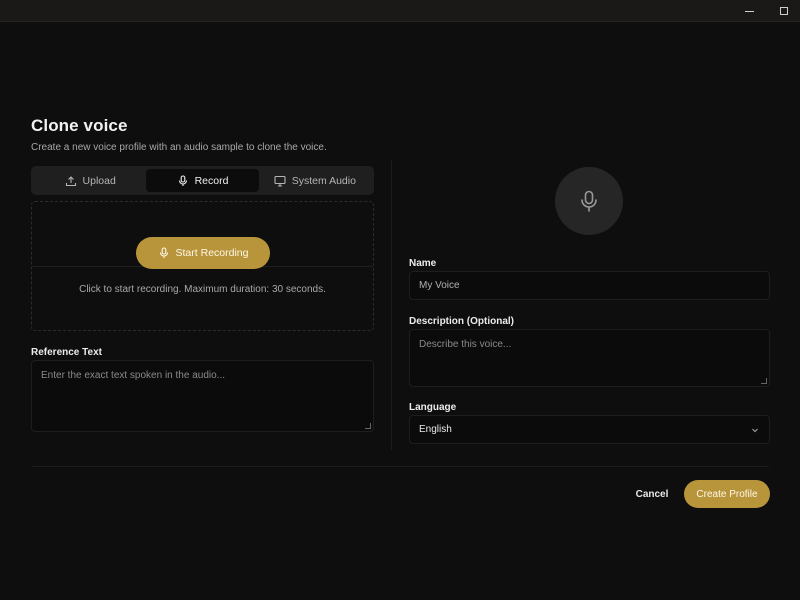 The image size is (800, 600). What do you see at coordinates (79, 125) in the screenshot?
I see `dialog-title: Clone voice` at bounding box center [79, 125].